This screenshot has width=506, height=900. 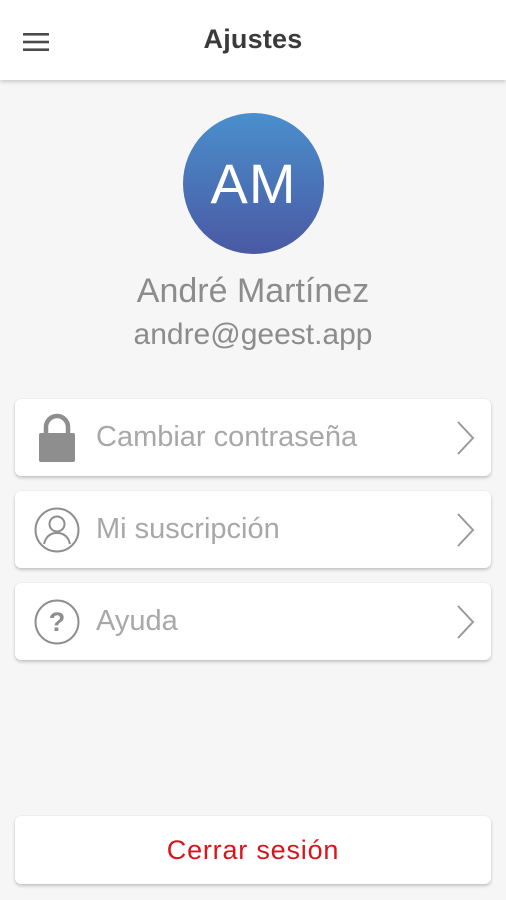 I want to click on logout-button: Cerrar sesión, so click(x=253, y=850).